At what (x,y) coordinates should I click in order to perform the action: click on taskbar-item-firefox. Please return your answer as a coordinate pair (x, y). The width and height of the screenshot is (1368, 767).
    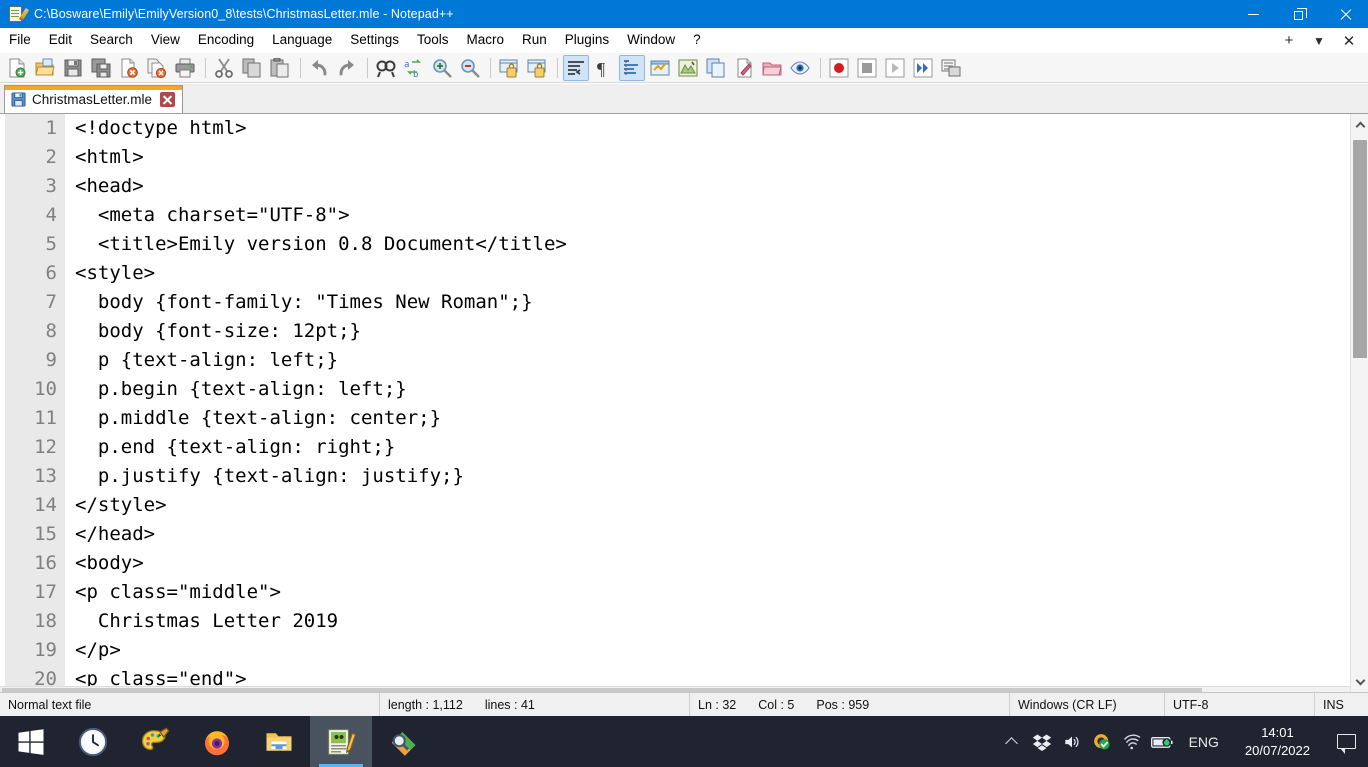
    Looking at the image, I should click on (217, 741).